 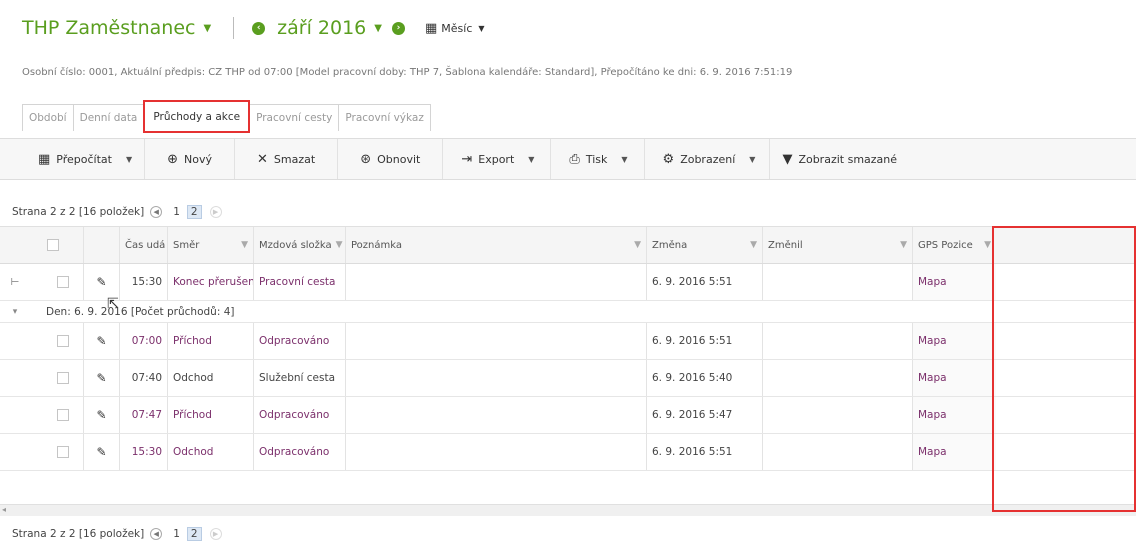 What do you see at coordinates (207, 28) in the screenshot?
I see `employee-dropdown-icon: ▼` at bounding box center [207, 28].